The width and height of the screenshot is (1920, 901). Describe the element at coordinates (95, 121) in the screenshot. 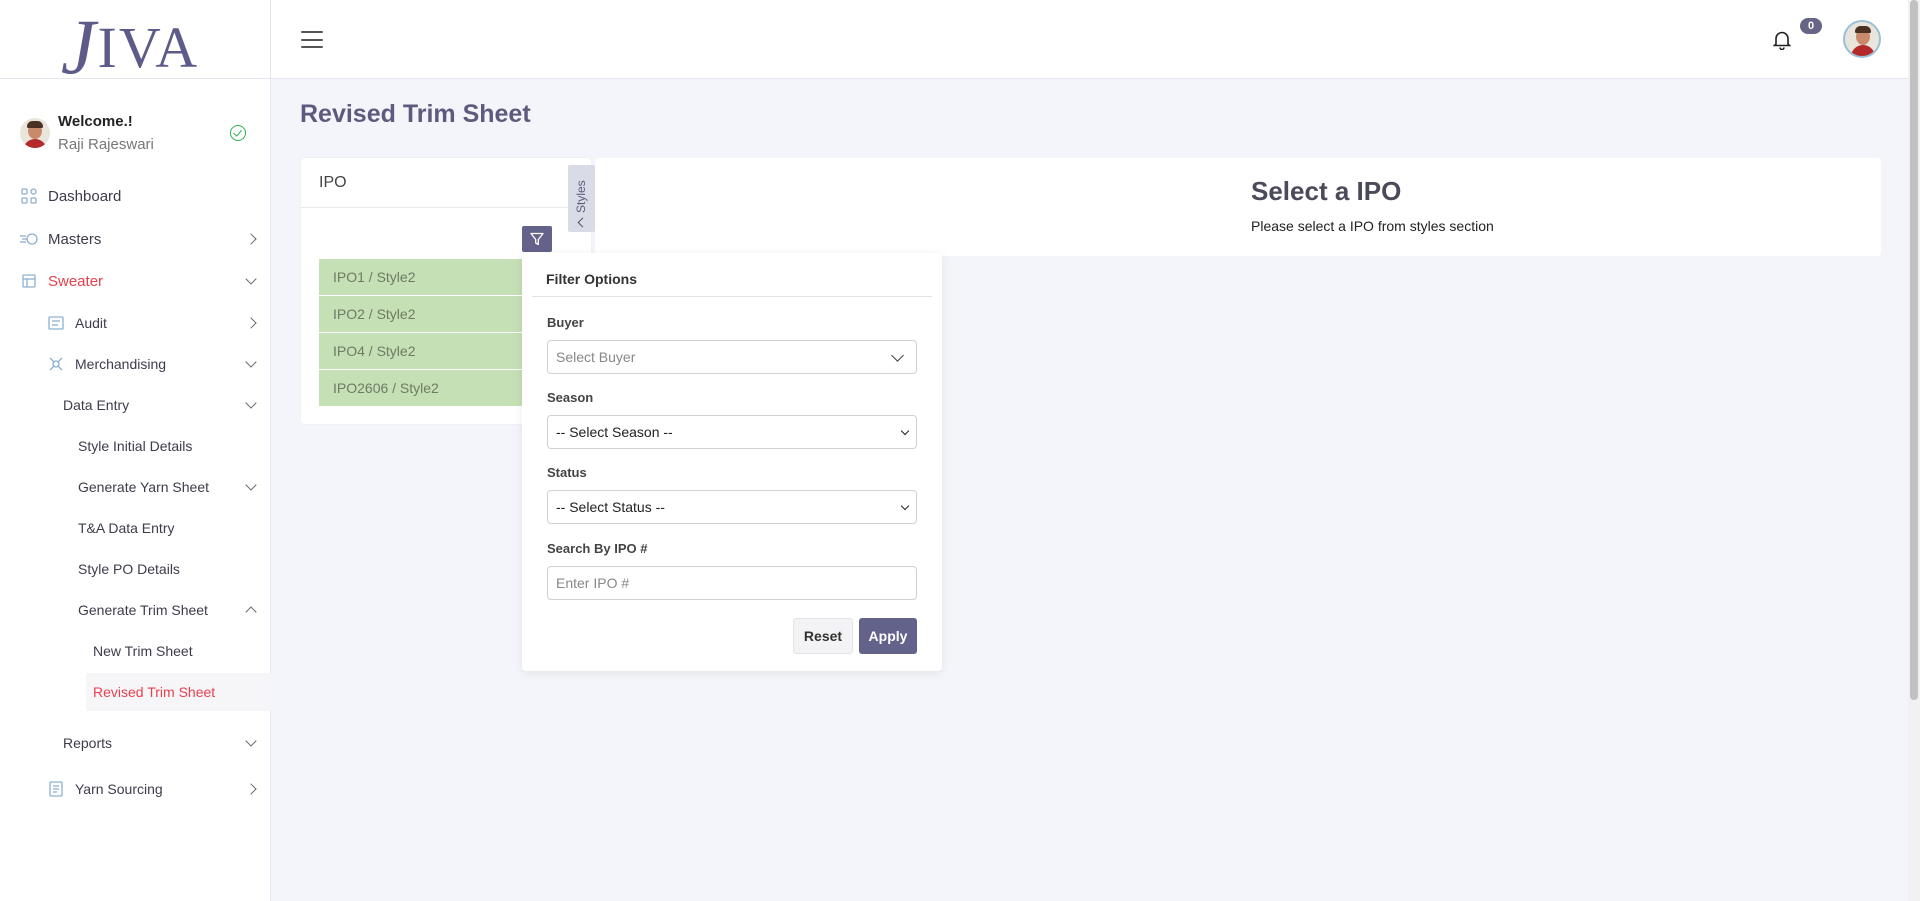

I see `user-welcome: Welcome.!` at that location.